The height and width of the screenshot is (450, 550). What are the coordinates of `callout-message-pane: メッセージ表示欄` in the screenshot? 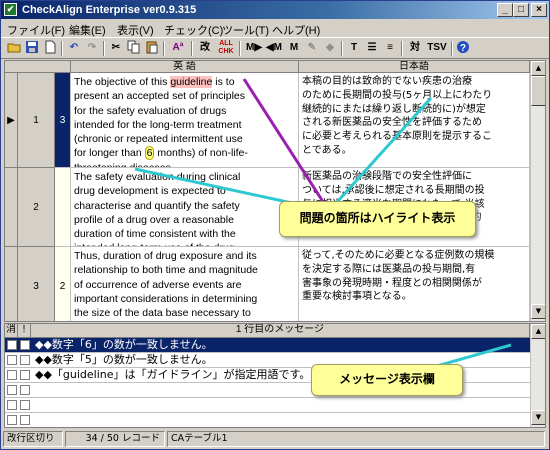 It's located at (387, 380).